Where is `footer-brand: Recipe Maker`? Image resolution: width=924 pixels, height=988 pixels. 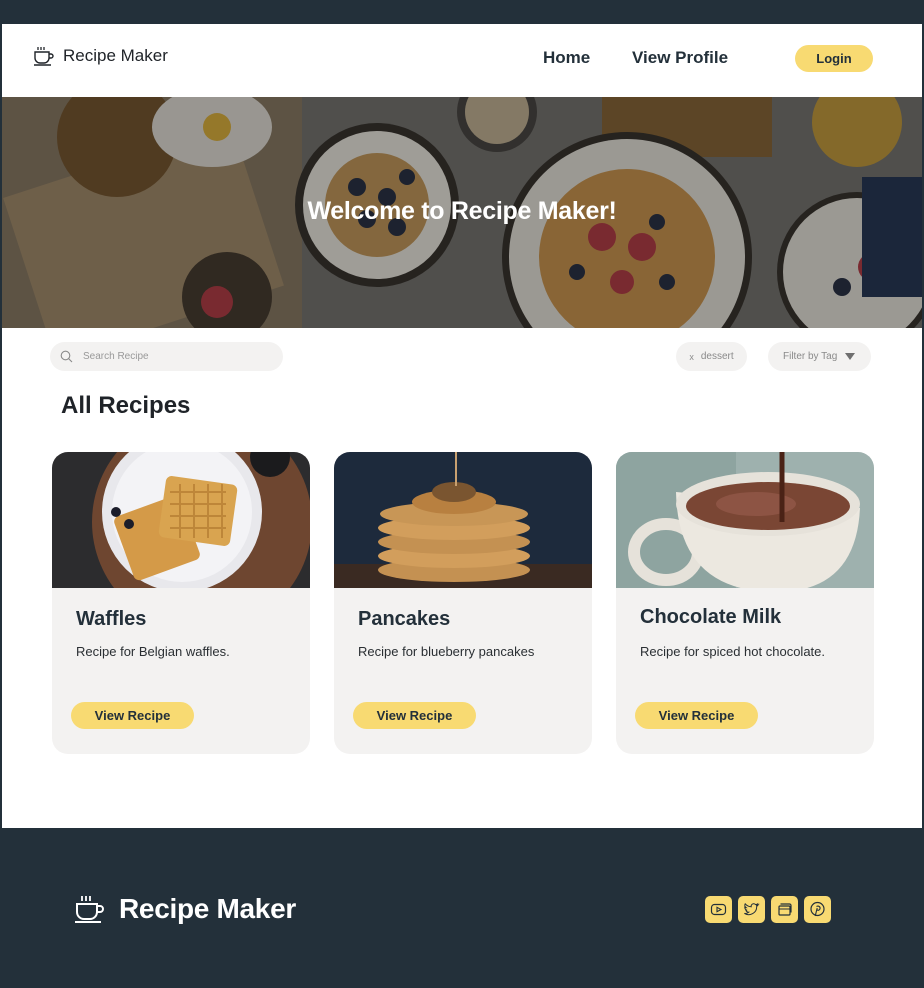
footer-brand: Recipe Maker is located at coordinates (185, 909).